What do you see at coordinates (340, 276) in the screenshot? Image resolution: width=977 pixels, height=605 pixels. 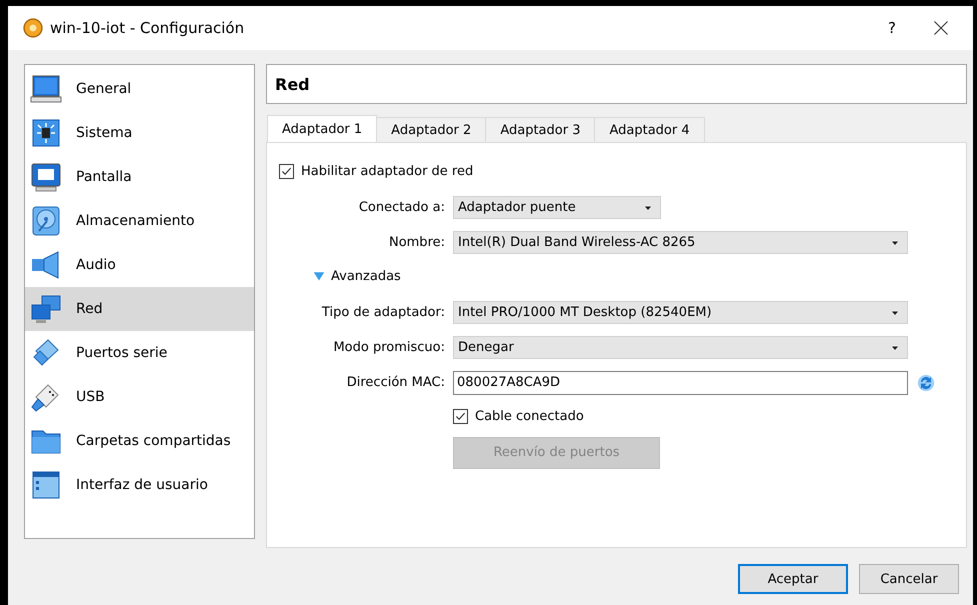 I see `disclosure-toggle: Avanzadas` at bounding box center [340, 276].